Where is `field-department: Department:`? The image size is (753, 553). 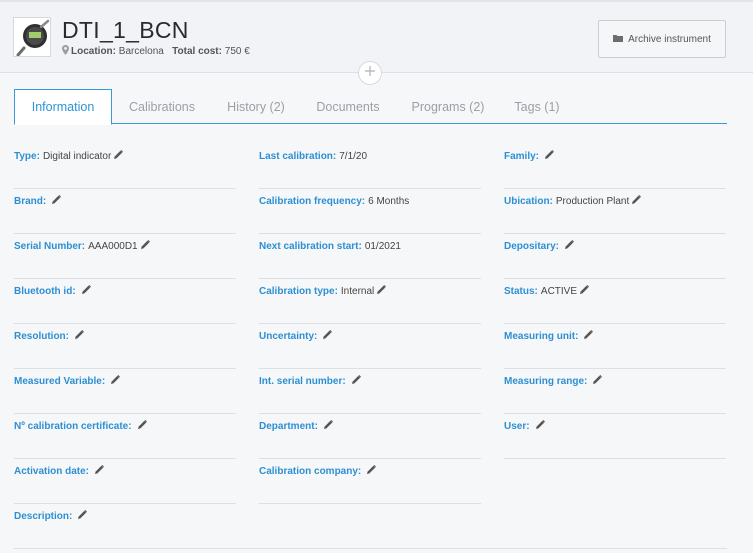 field-department: Department: is located at coordinates (370, 436).